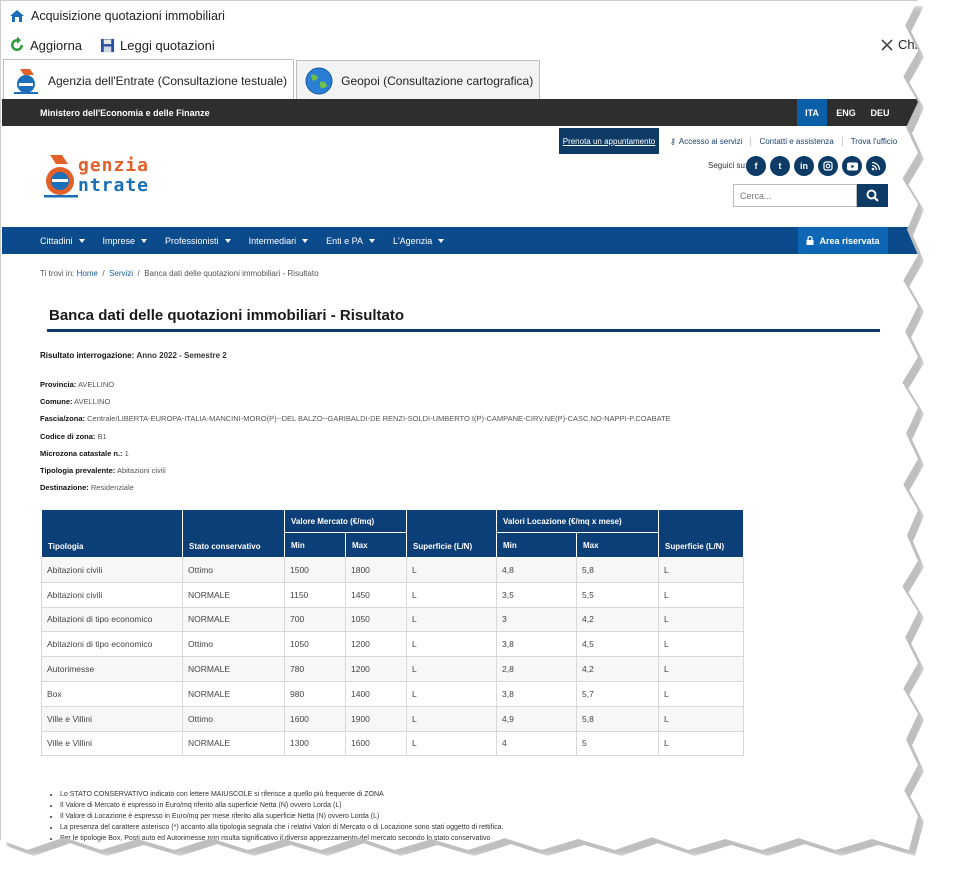 Image resolution: width=955 pixels, height=875 pixels. I want to click on table-cell: 780, so click(315, 669).